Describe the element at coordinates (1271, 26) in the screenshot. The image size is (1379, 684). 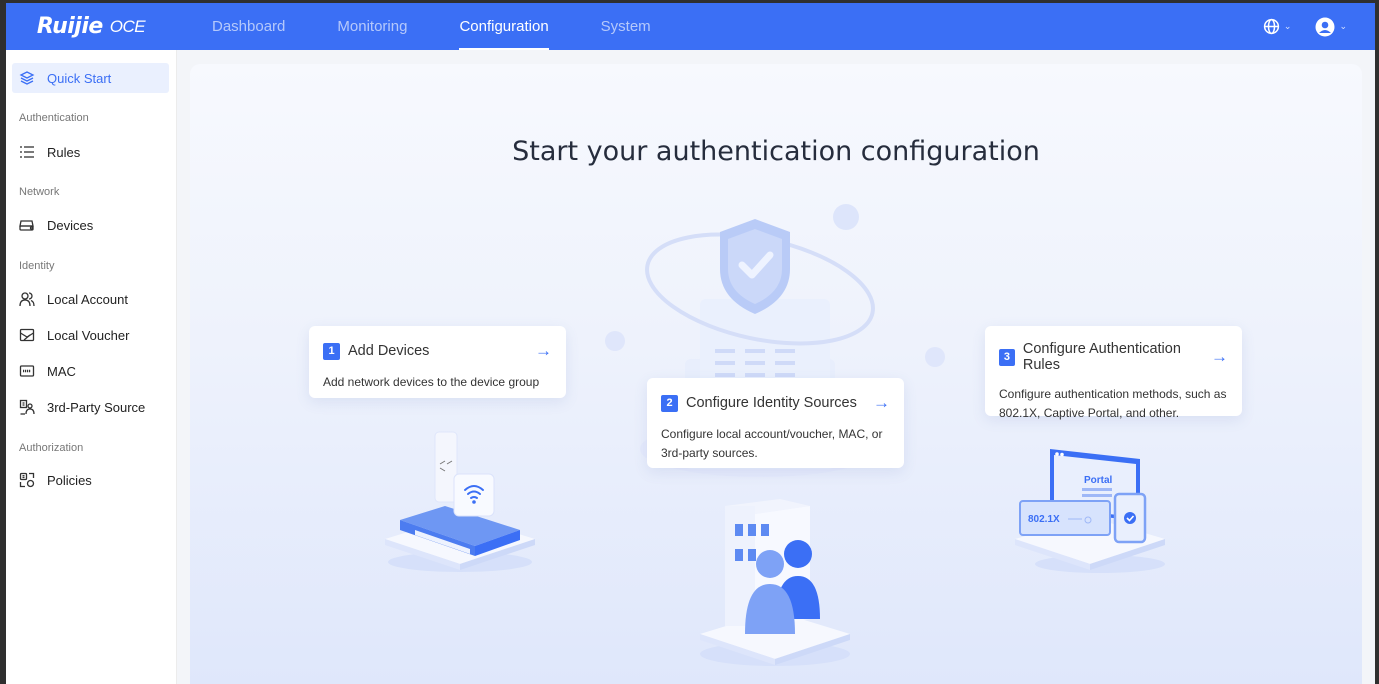
I see `globe-icon` at that location.